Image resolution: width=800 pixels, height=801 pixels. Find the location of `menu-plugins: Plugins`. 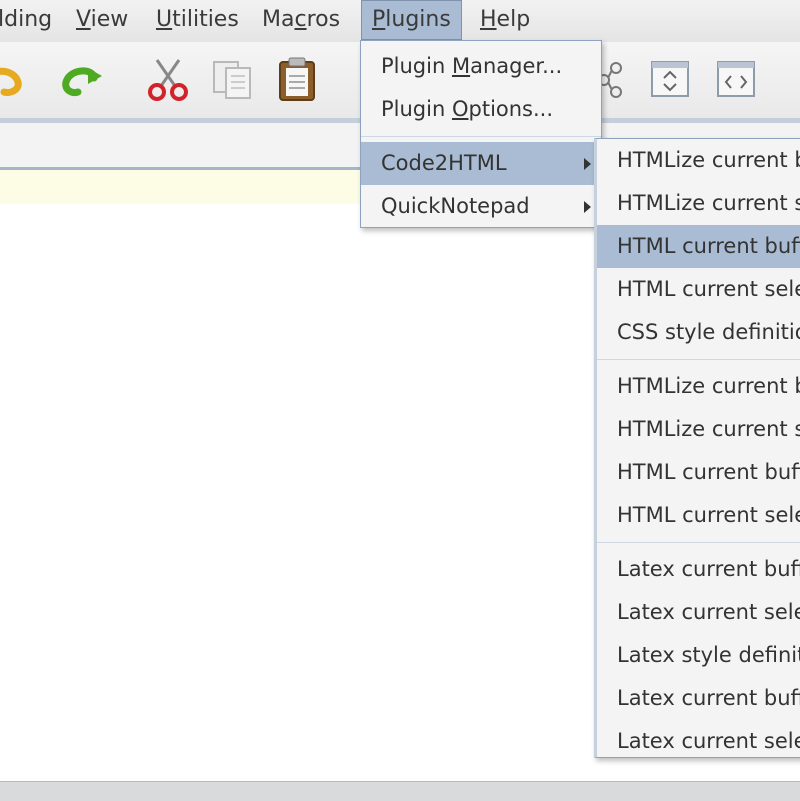

menu-plugins: Plugins is located at coordinates (411, 20).